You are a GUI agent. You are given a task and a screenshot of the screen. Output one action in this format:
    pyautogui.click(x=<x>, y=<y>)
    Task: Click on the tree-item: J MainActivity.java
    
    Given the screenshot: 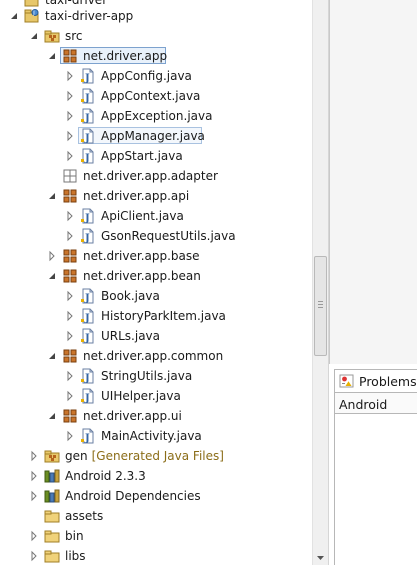 What is the action you would take?
    pyautogui.click(x=156, y=436)
    